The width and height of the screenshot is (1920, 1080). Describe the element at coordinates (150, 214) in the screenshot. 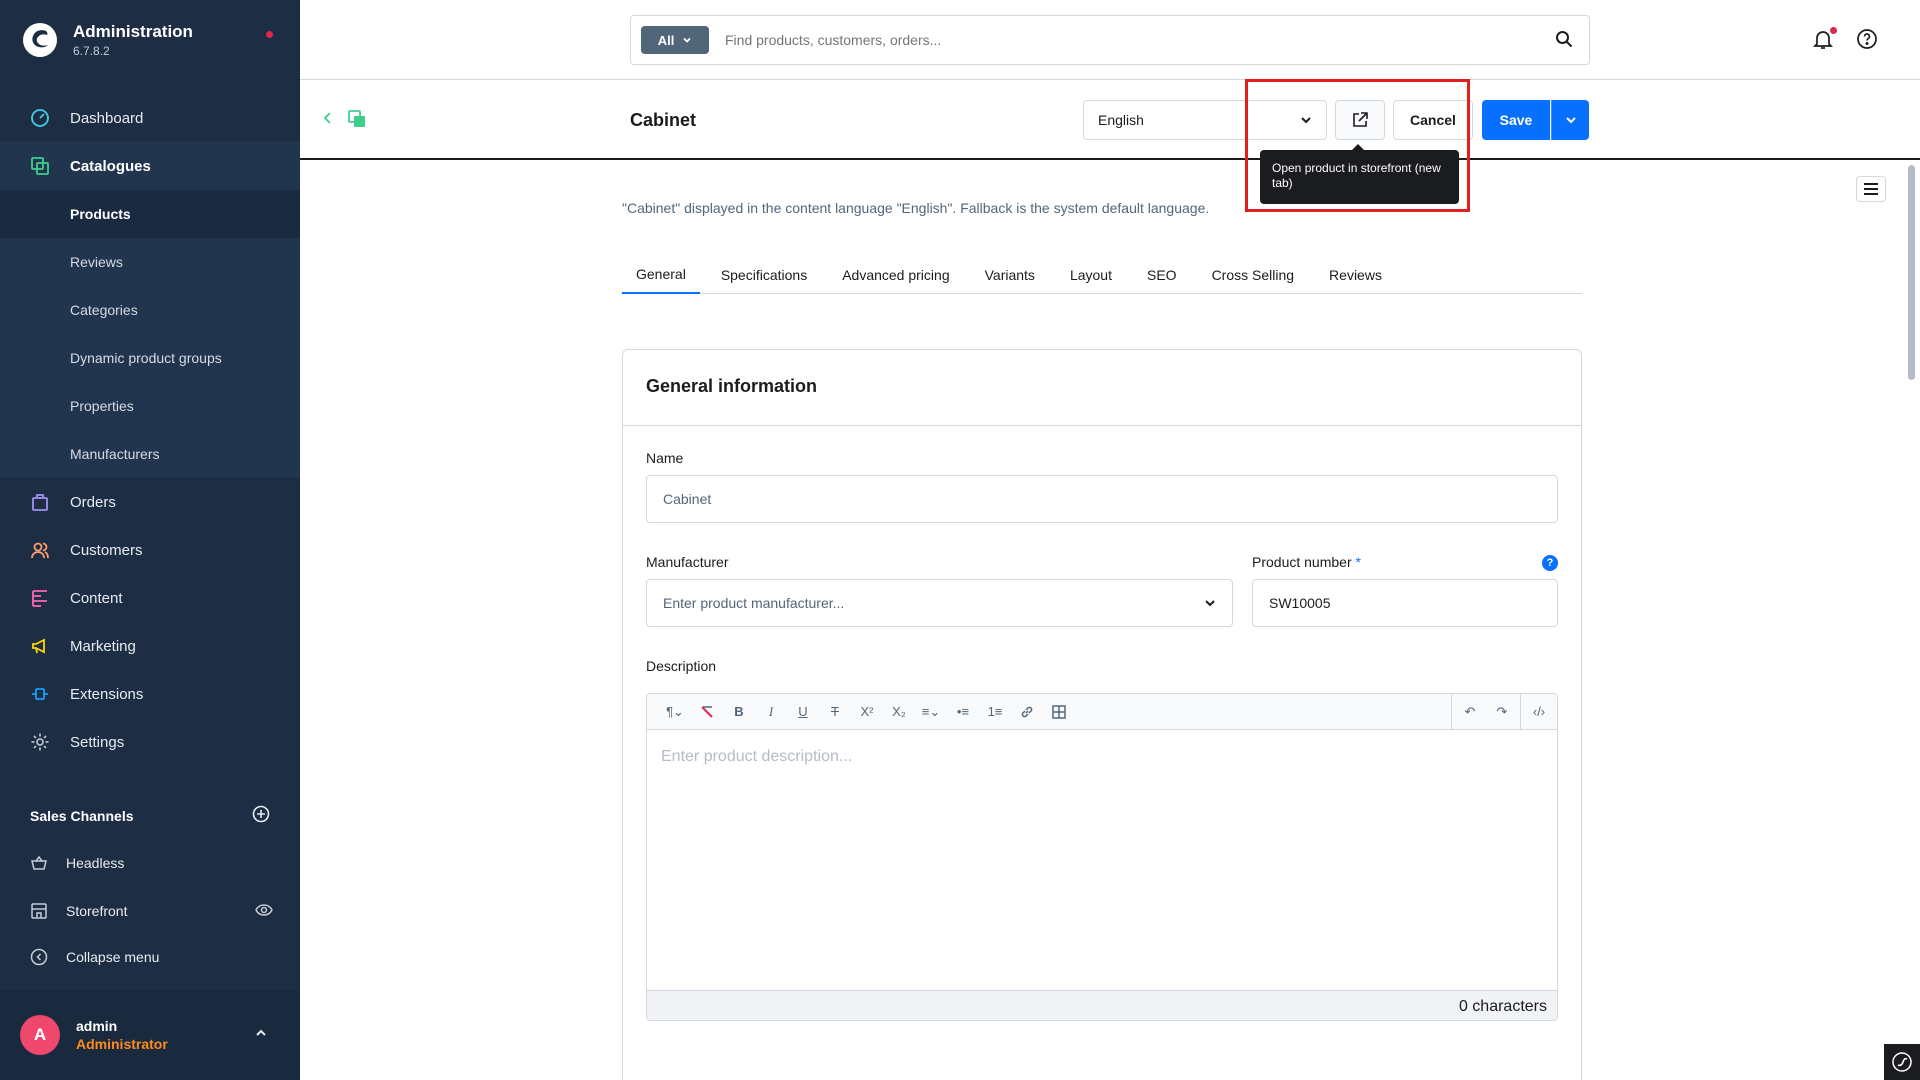

I see `subnav-products: Products` at that location.